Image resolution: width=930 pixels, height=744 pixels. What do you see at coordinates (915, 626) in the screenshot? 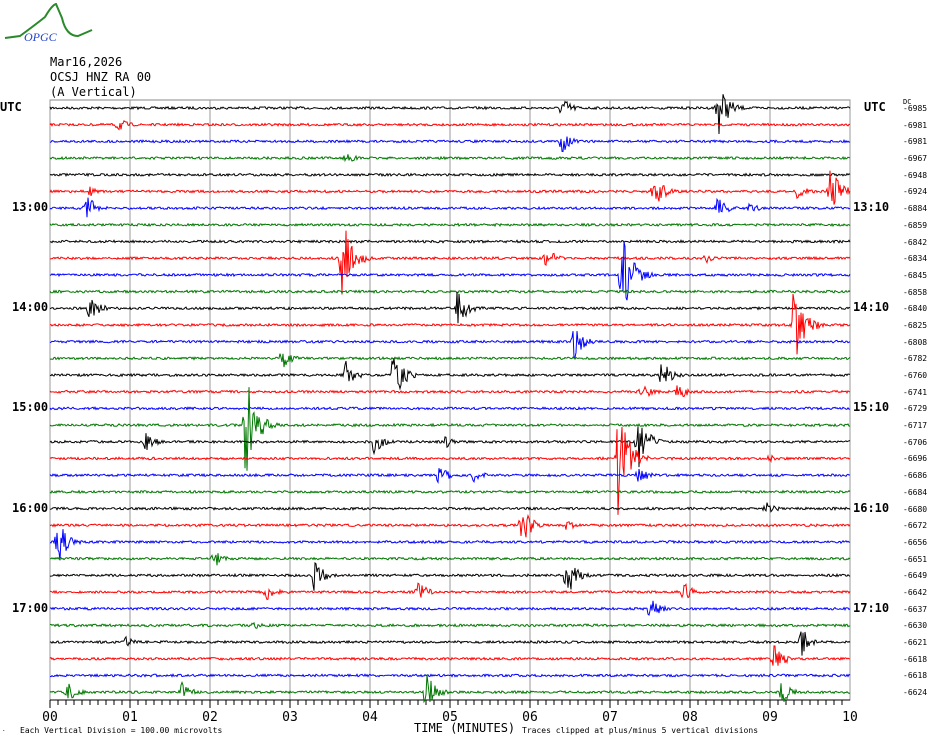
I see `dc-offset-label: -6630` at bounding box center [915, 626].